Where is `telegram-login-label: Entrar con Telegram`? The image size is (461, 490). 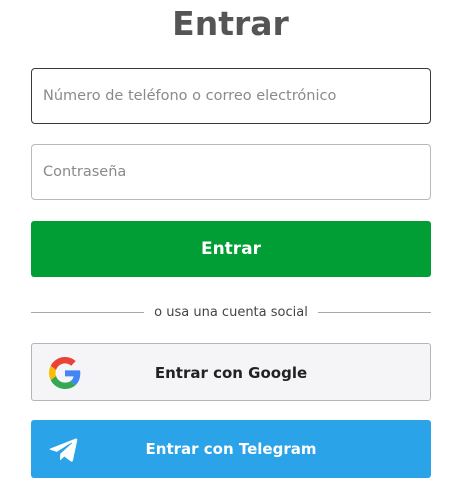 telegram-login-label: Entrar con Telegram is located at coordinates (231, 449).